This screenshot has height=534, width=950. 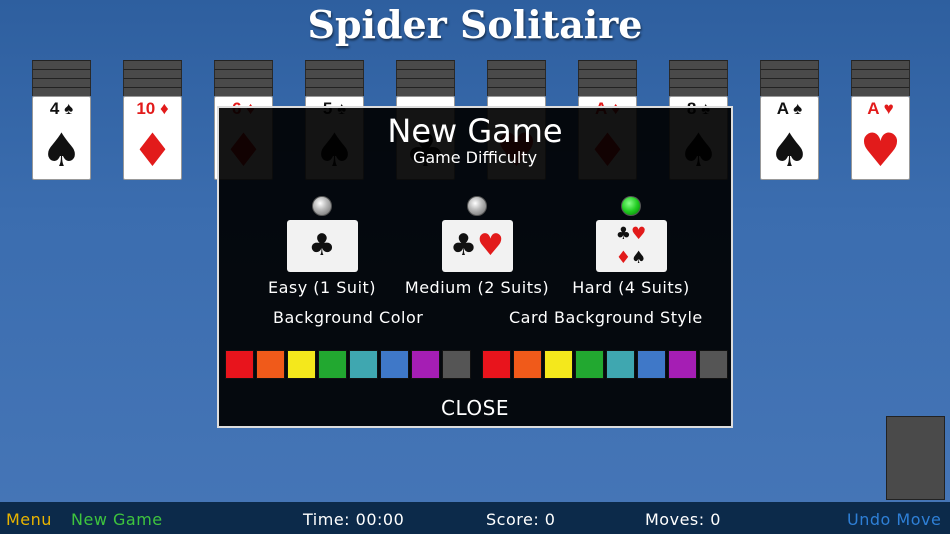 I want to click on background-color-label: Background Color, so click(x=348, y=317).